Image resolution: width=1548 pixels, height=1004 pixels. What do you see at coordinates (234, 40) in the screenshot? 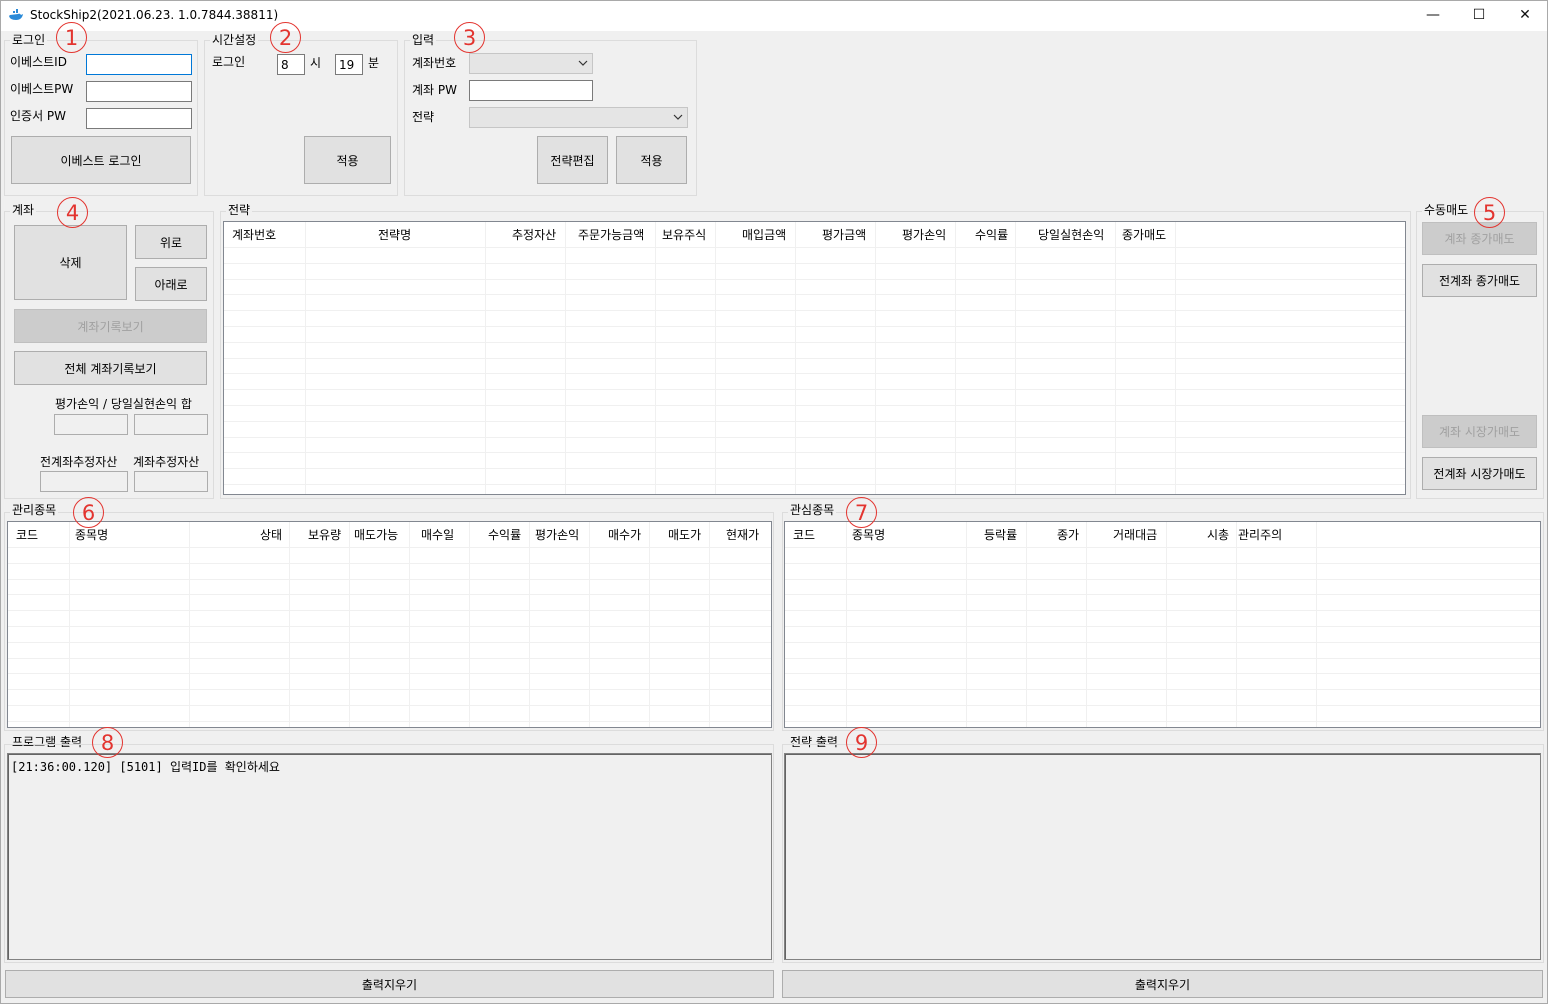
I see `time-group-label: 시간설정` at bounding box center [234, 40].